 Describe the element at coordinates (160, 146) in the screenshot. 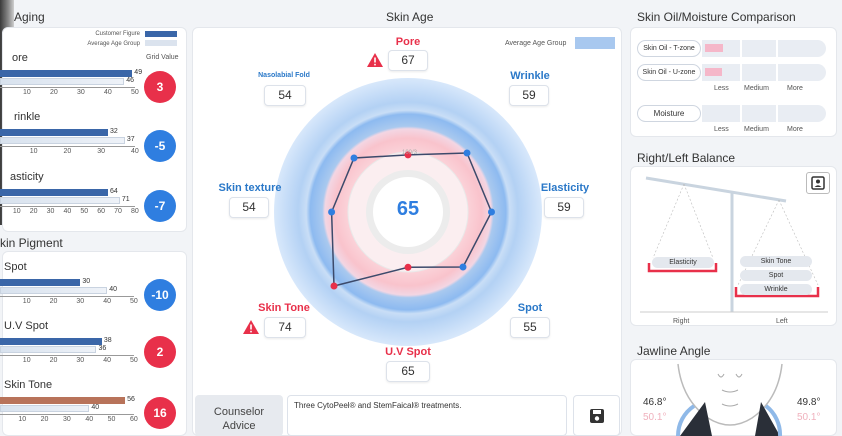

I see `grid-value-badge: -5` at that location.